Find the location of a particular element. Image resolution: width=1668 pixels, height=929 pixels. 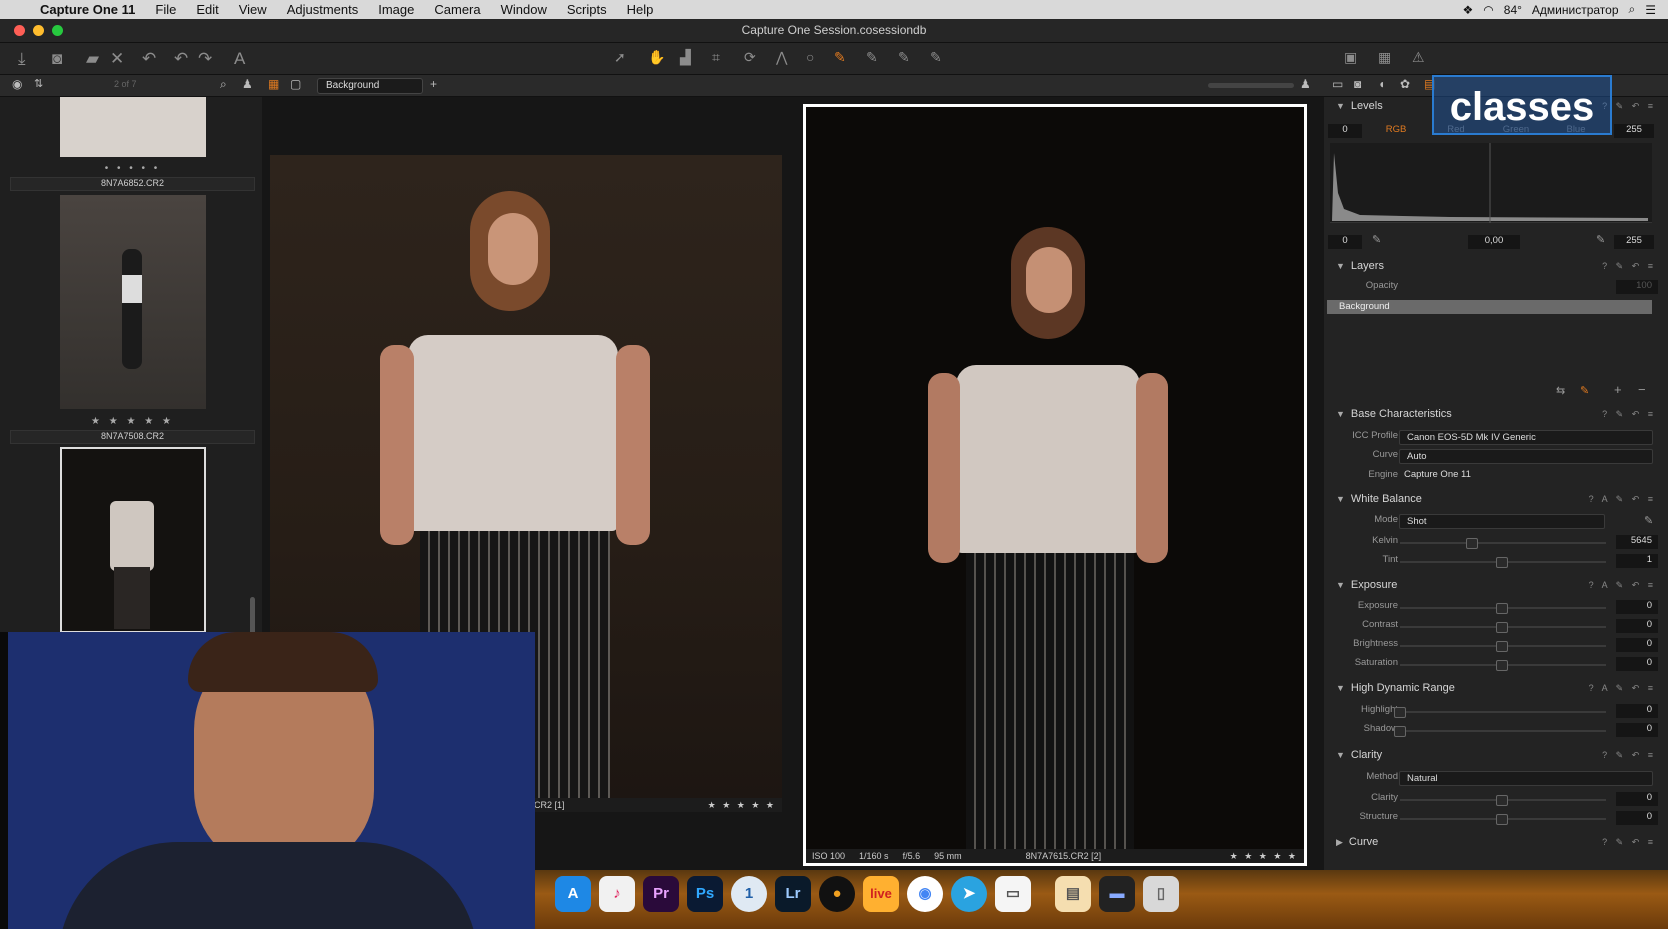

layer-background: Background is located at coordinates (1489, 307).